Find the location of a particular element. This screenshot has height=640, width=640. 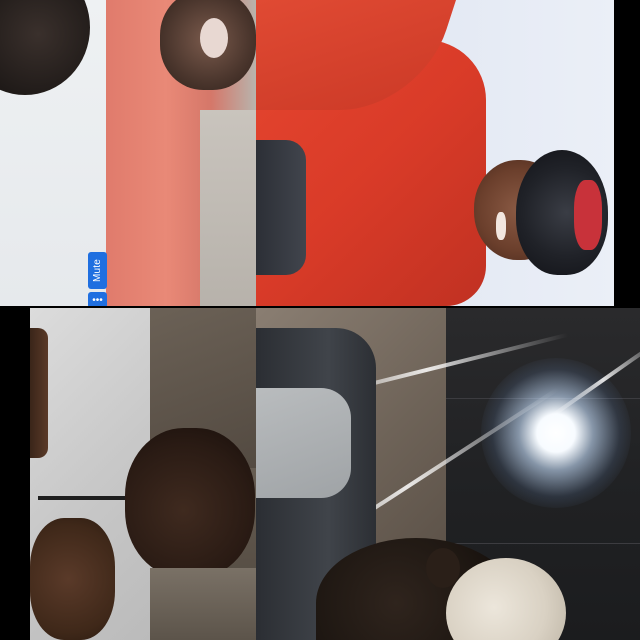

participant-smile is located at coordinates (501, 226).